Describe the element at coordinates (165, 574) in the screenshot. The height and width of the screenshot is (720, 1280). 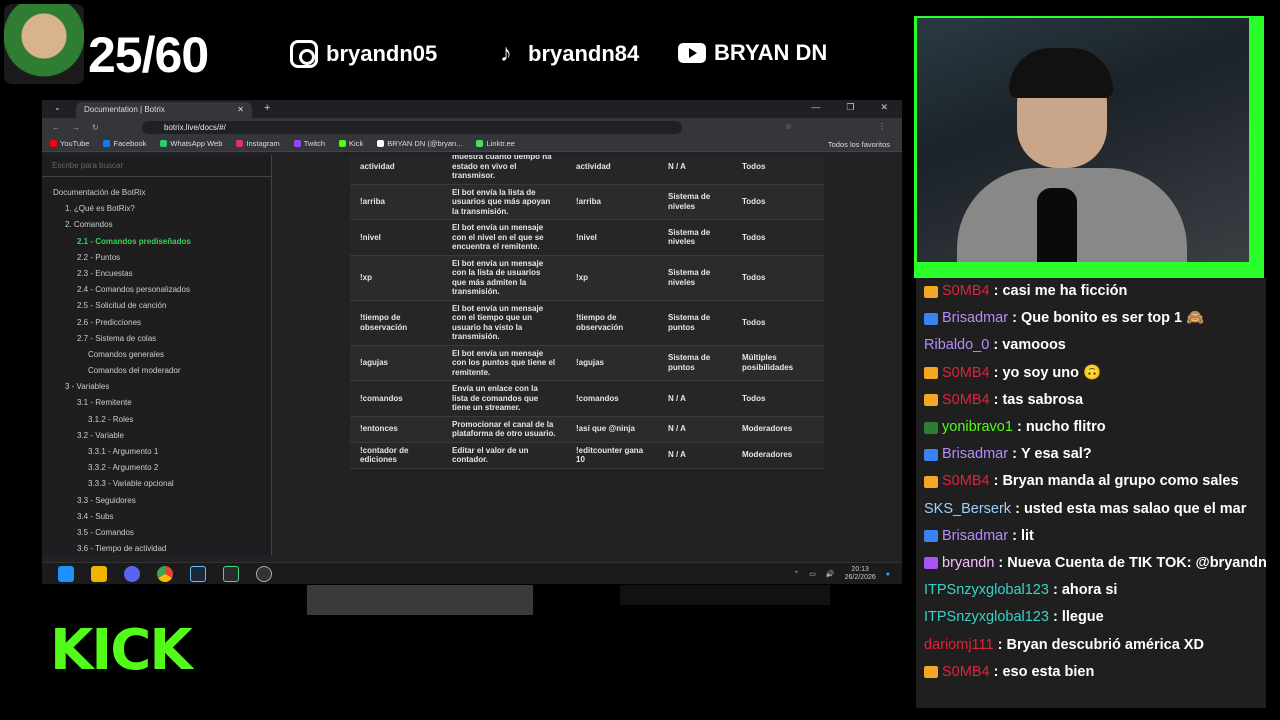
I see `chrome-icon` at that location.